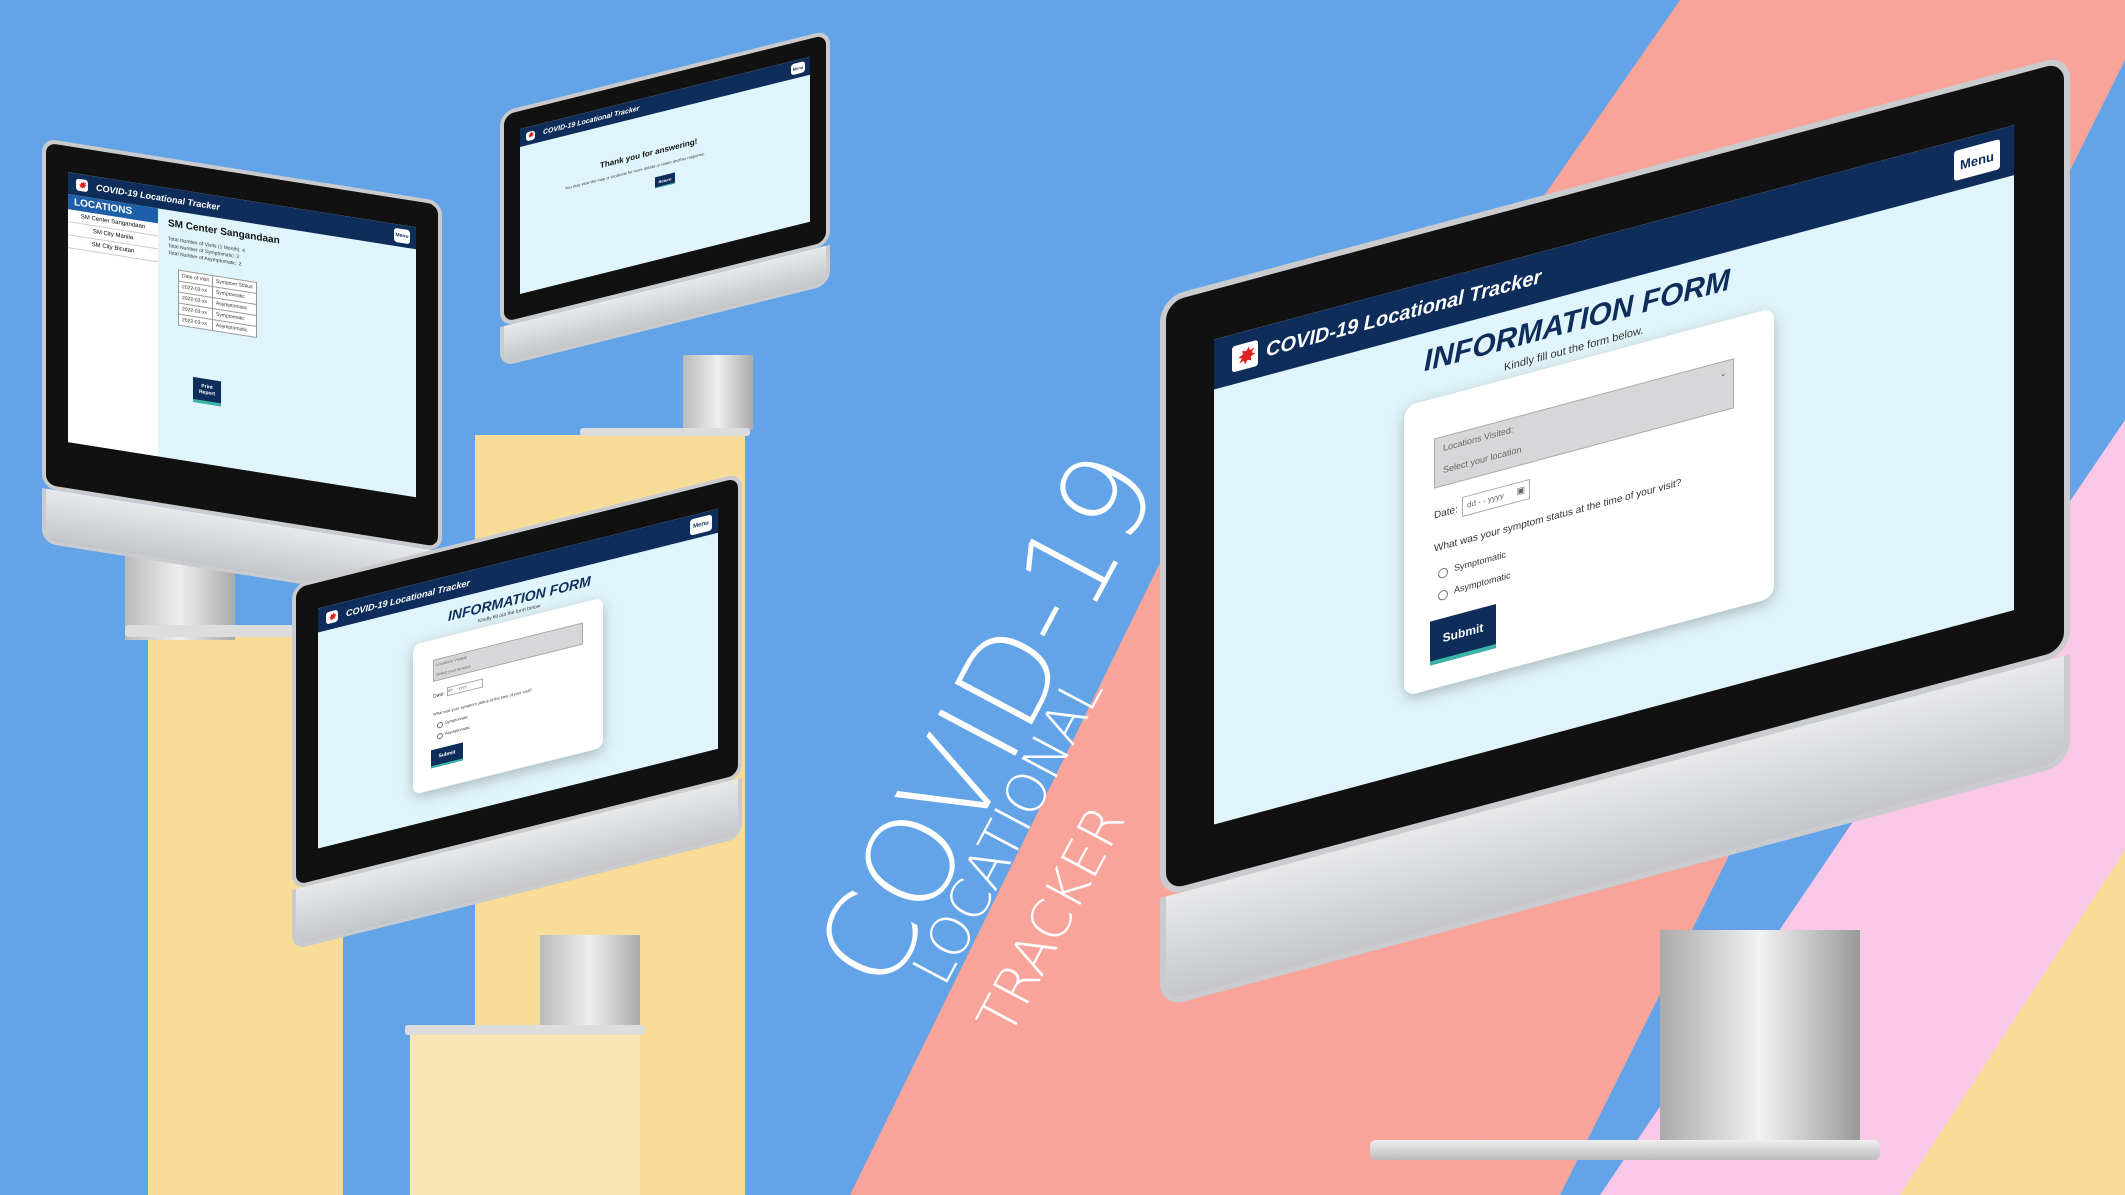 The width and height of the screenshot is (2125, 1195). Describe the element at coordinates (665, 180) in the screenshot. I see `return-button: Return` at that location.